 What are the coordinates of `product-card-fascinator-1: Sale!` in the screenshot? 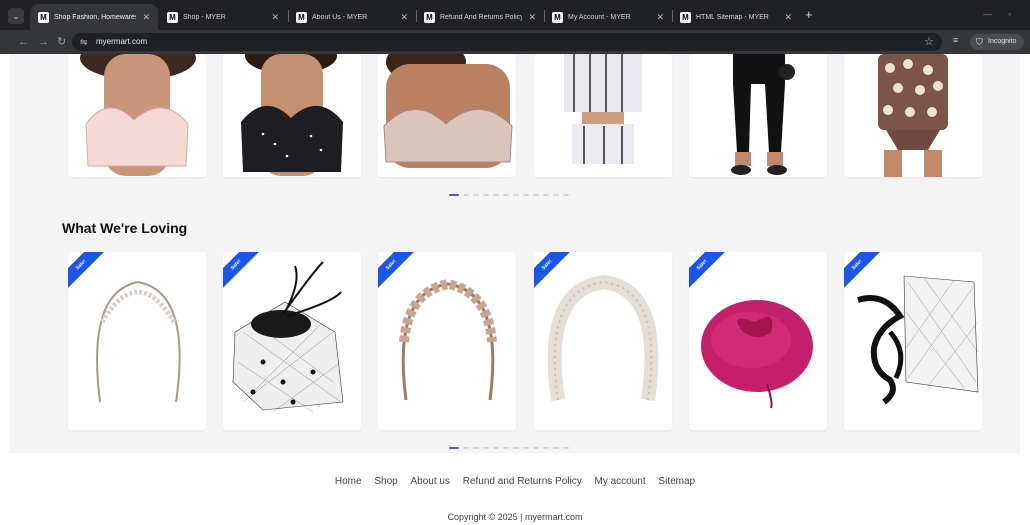 It's located at (292, 341).